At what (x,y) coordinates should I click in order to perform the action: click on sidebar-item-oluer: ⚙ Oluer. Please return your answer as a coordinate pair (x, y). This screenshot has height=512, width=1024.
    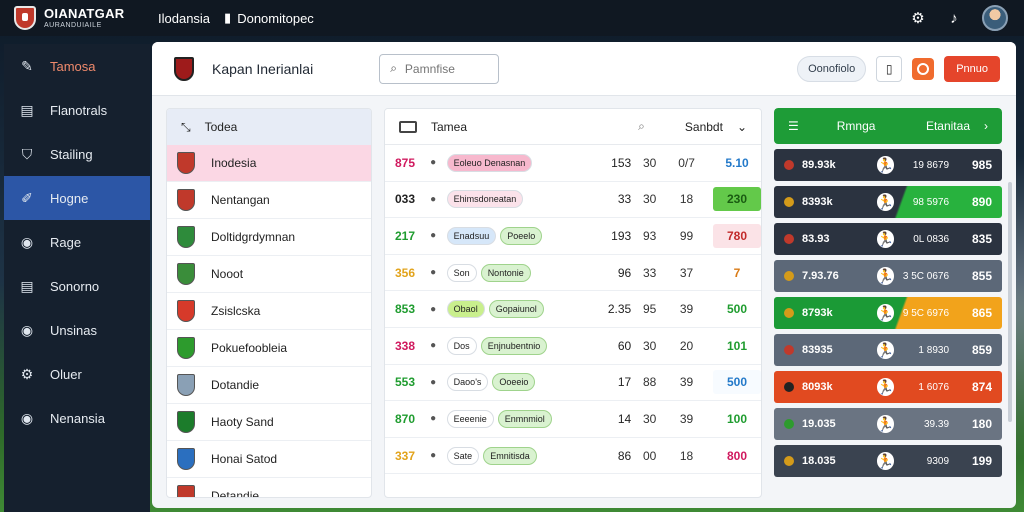
    Looking at the image, I should click on (77, 374).